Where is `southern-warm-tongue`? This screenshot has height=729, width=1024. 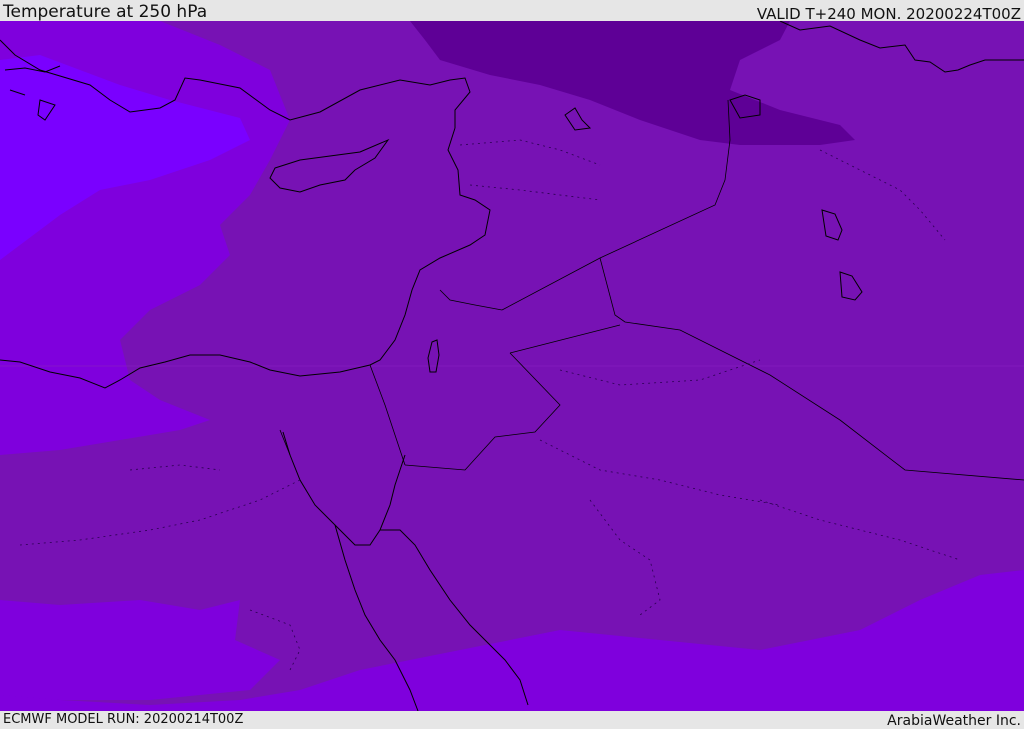
southern-warm-tongue is located at coordinates (140, 650).